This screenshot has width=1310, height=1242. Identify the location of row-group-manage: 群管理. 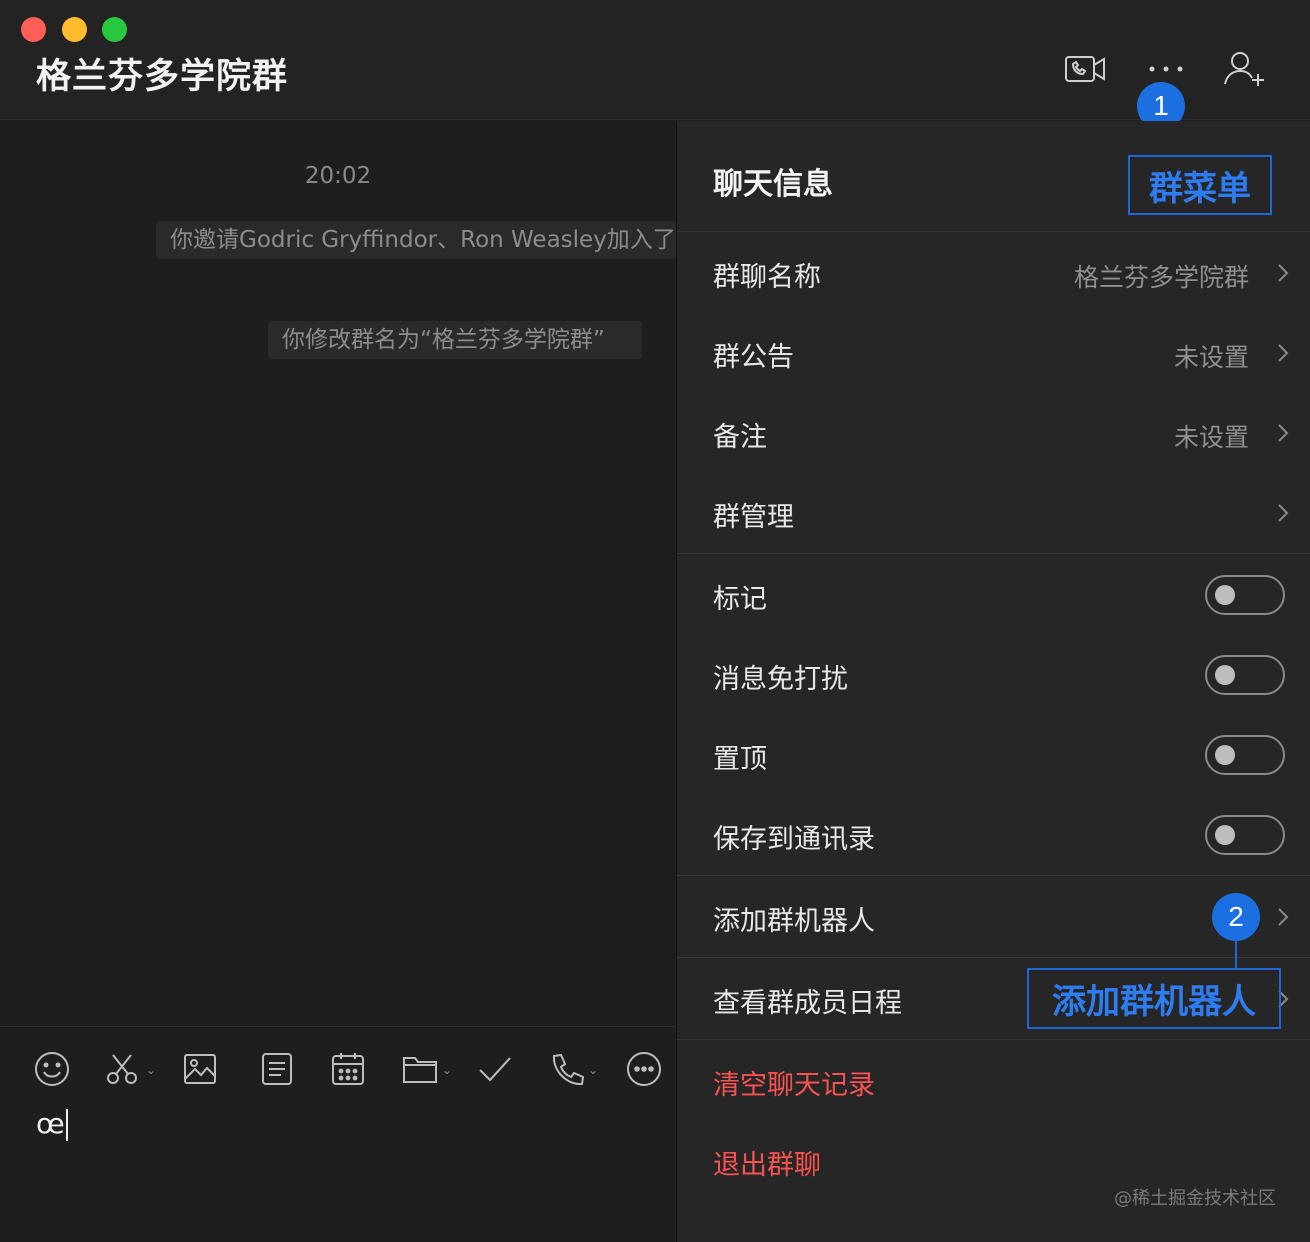
(993, 513).